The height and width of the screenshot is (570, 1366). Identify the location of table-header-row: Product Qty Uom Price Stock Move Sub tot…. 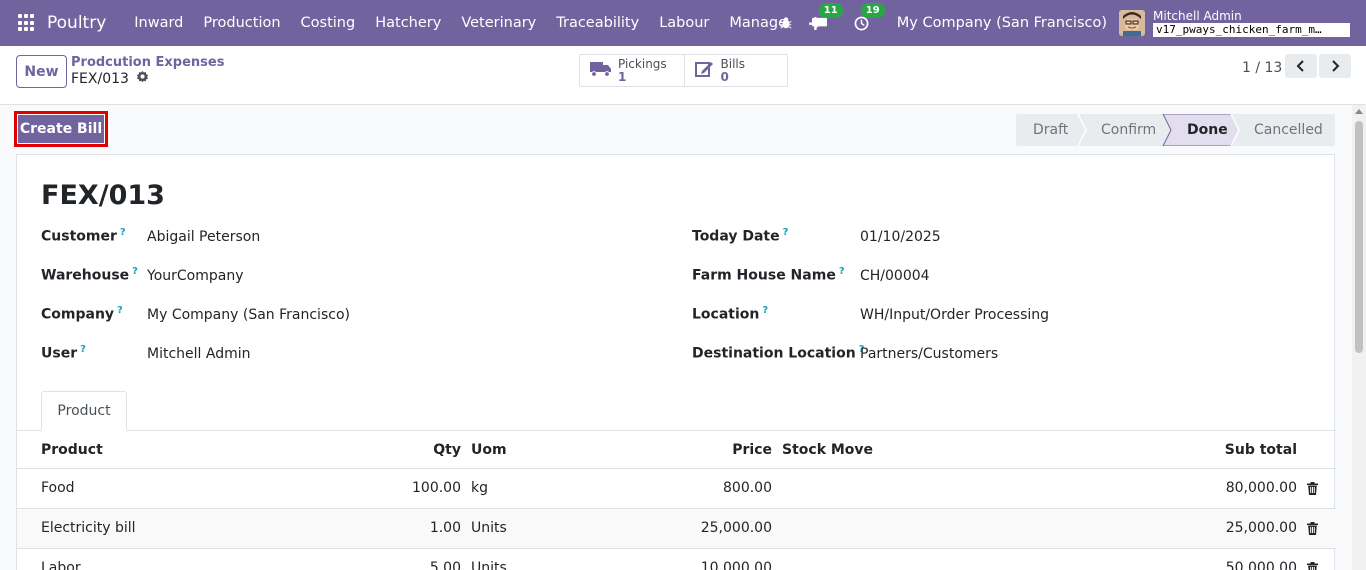
(676, 450).